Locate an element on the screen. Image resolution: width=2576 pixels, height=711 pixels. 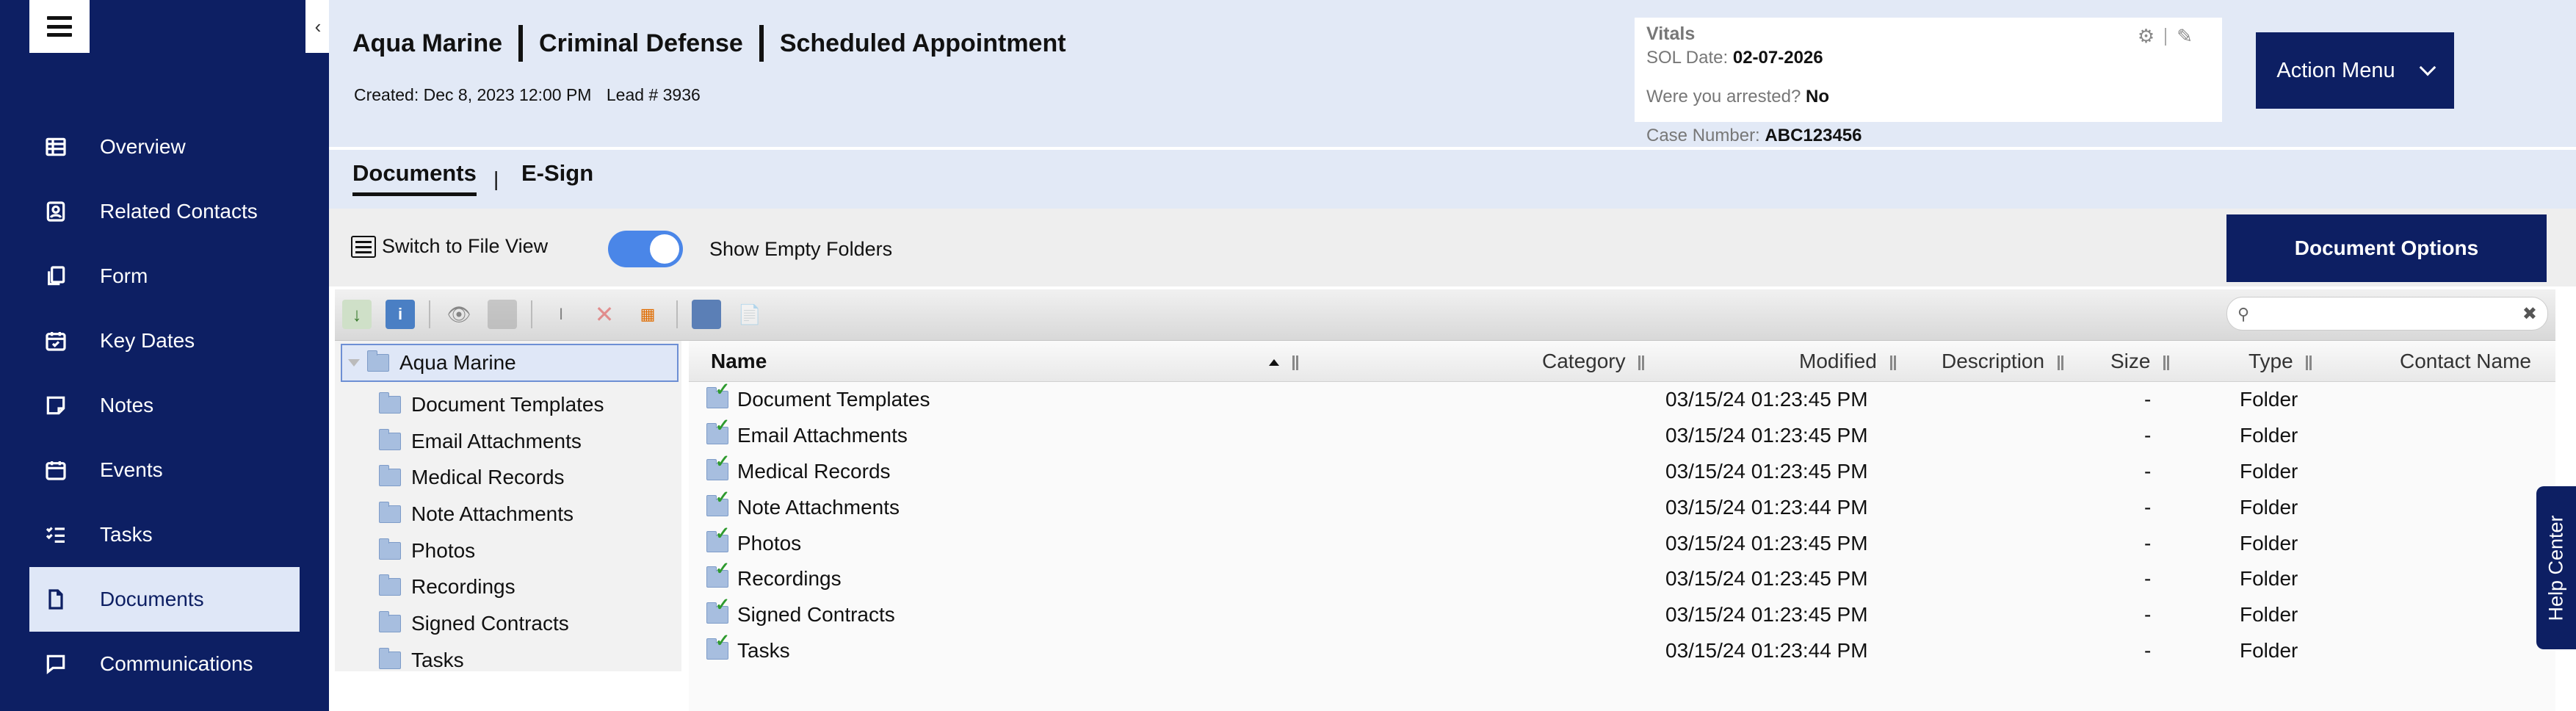
tree-item: Medical Records is located at coordinates (491, 477).